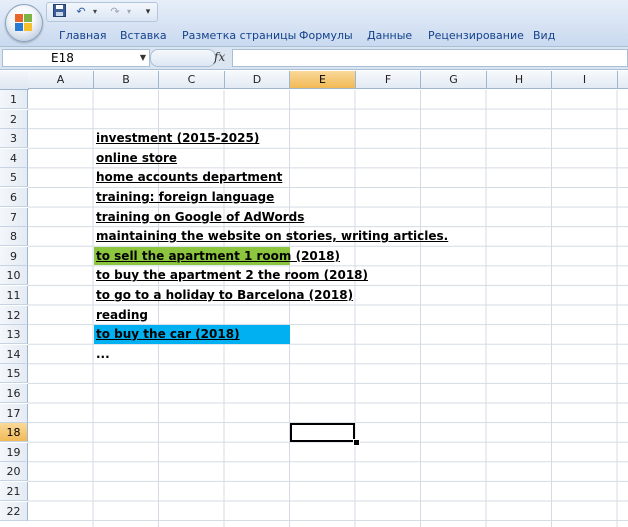 The height and width of the screenshot is (527, 628). What do you see at coordinates (239, 36) in the screenshot?
I see `tab-page-layout: Разметка страницы` at bounding box center [239, 36].